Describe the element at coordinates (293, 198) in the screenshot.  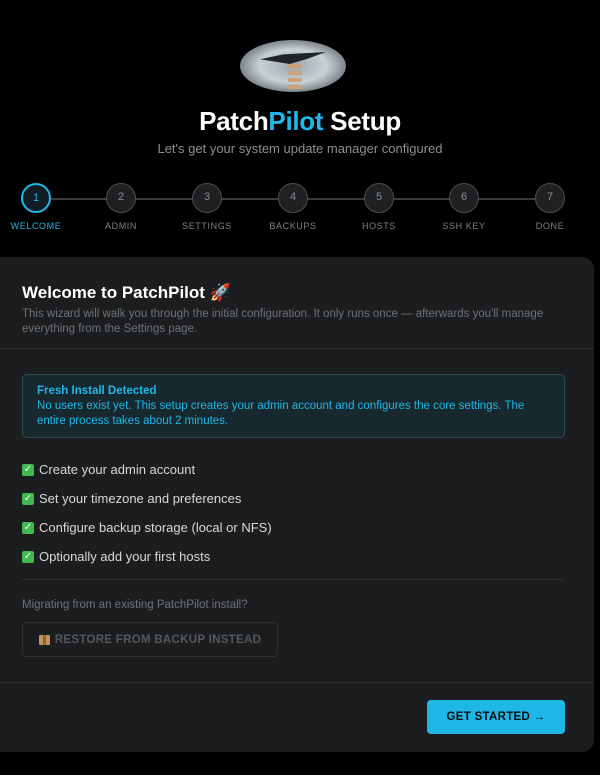
I see `step-number: 4` at that location.